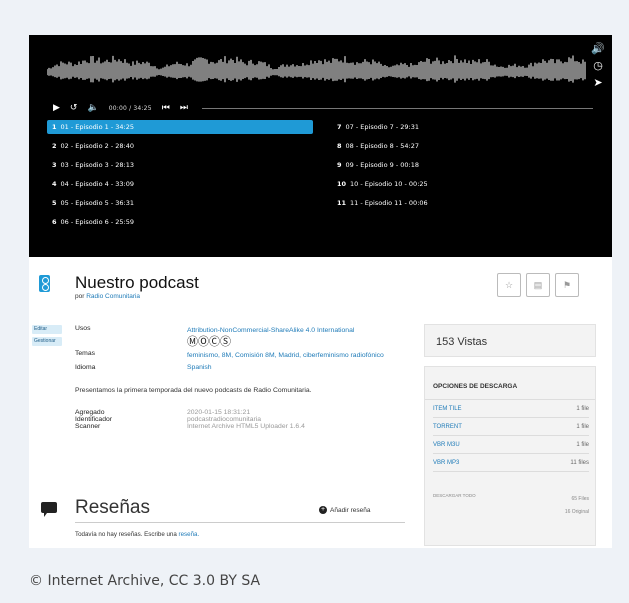  What do you see at coordinates (317, 71) in the screenshot?
I see `waveform` at bounding box center [317, 71].